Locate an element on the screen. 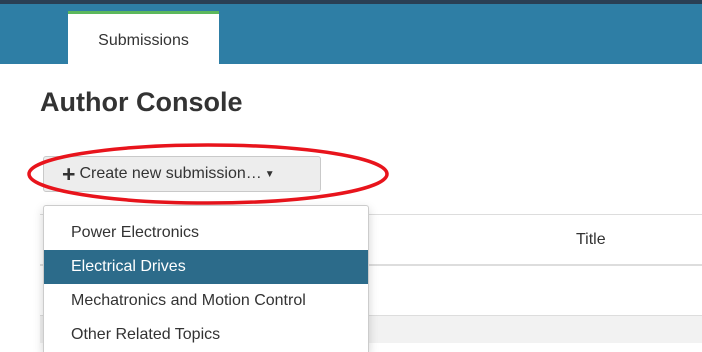 The image size is (702, 352). tab-submissions-label: Submissions is located at coordinates (143, 40).